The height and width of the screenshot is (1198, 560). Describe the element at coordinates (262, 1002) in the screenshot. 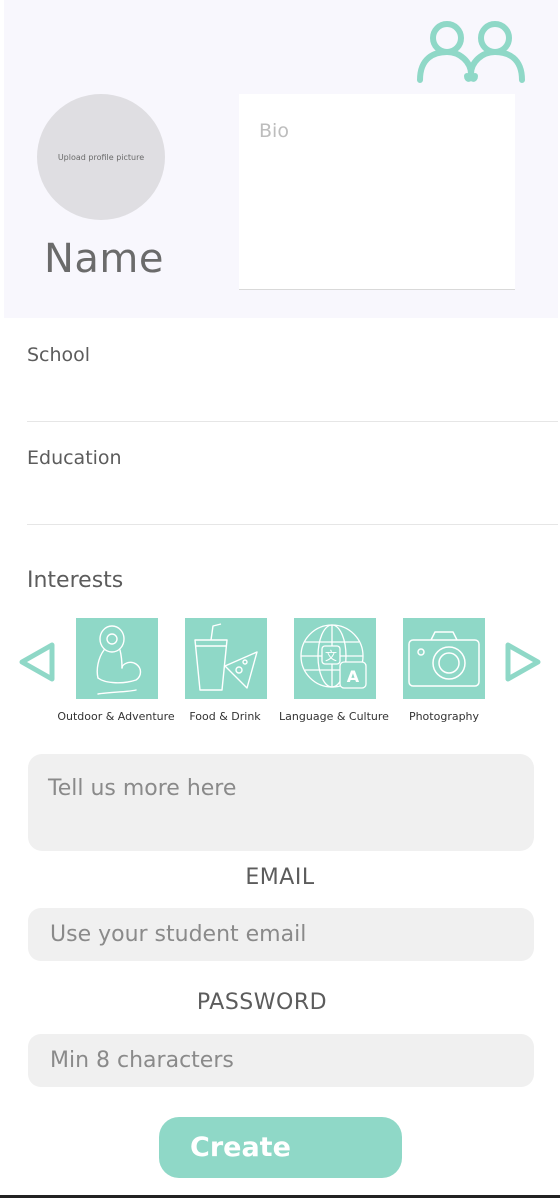

I see `password-label: PASSWORD` at that location.